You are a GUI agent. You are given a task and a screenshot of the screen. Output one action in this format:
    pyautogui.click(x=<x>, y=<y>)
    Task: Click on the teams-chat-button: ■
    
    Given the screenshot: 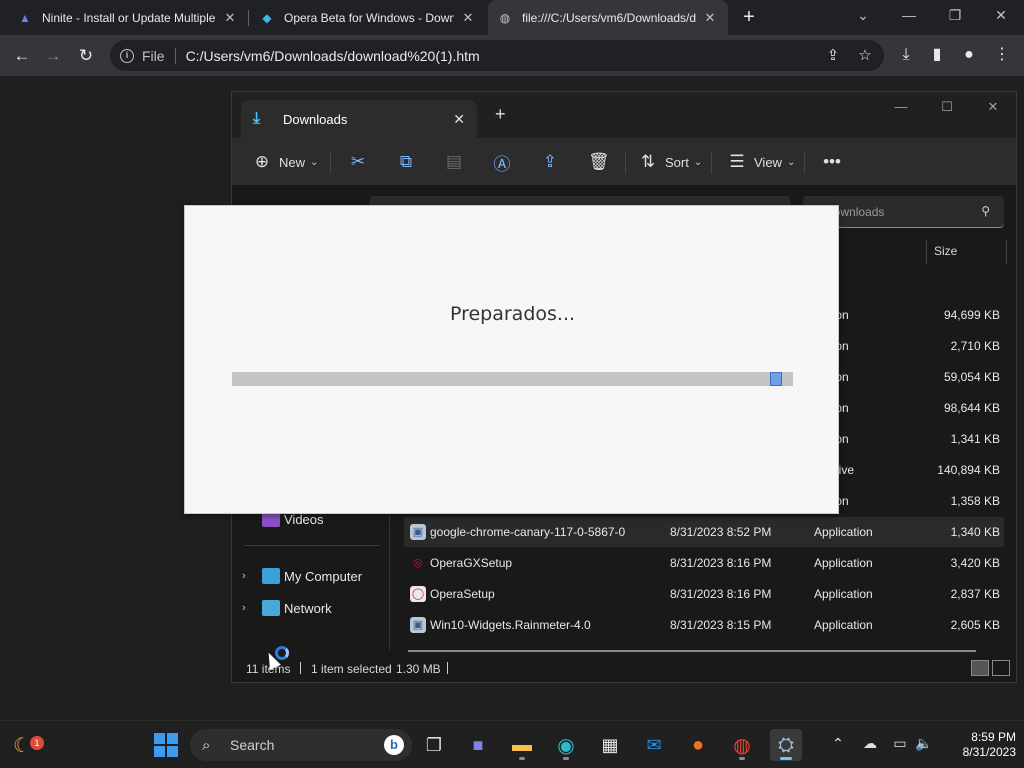 What is the action you would take?
    pyautogui.click(x=478, y=745)
    